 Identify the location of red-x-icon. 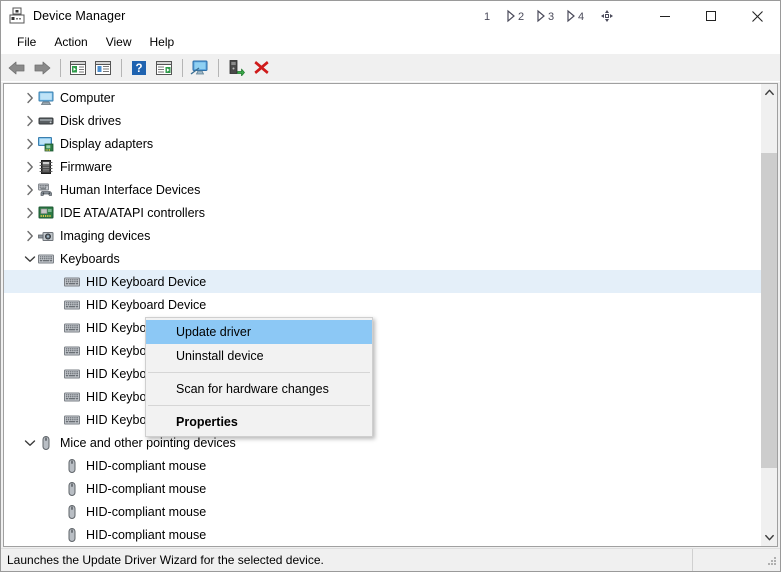
(261, 67).